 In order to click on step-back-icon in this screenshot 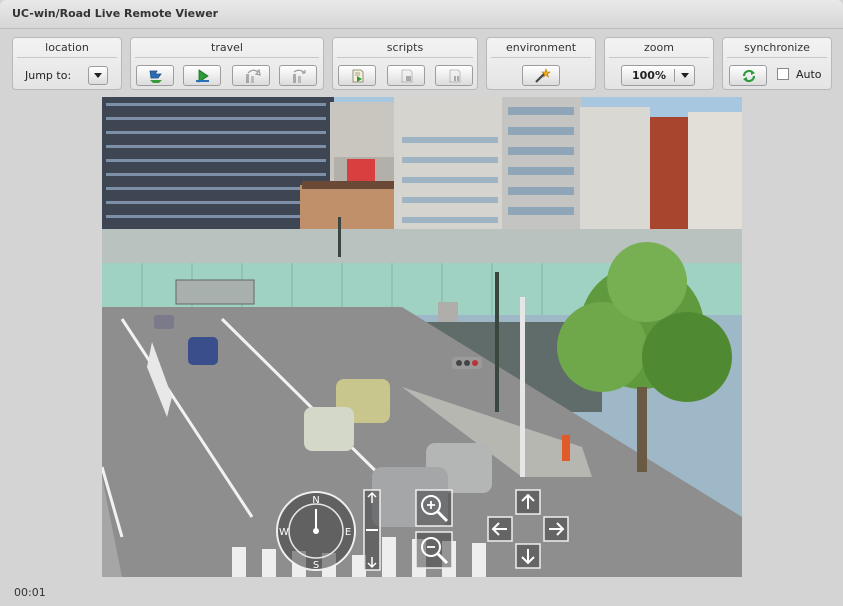, I will do `click(299, 76)`.